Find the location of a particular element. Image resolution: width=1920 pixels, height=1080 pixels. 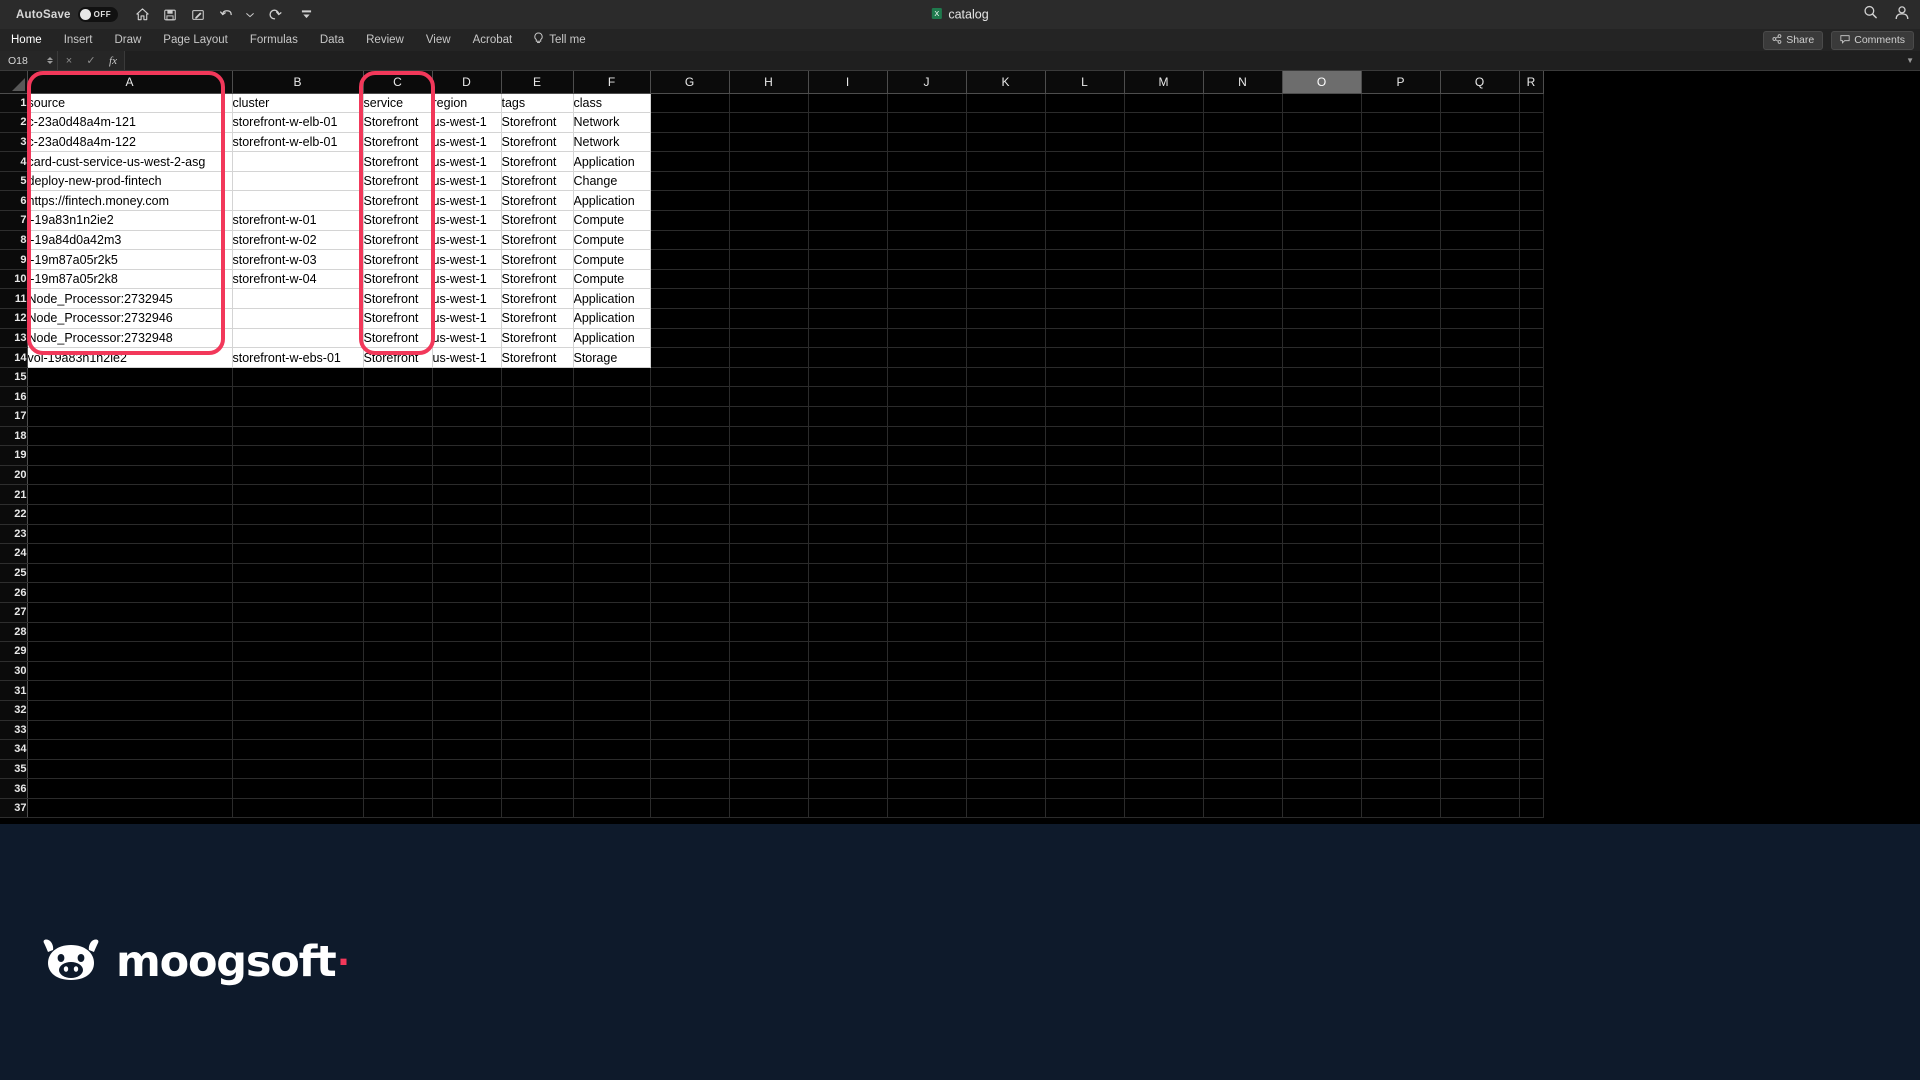

cell-M16 is located at coordinates (1164, 396).